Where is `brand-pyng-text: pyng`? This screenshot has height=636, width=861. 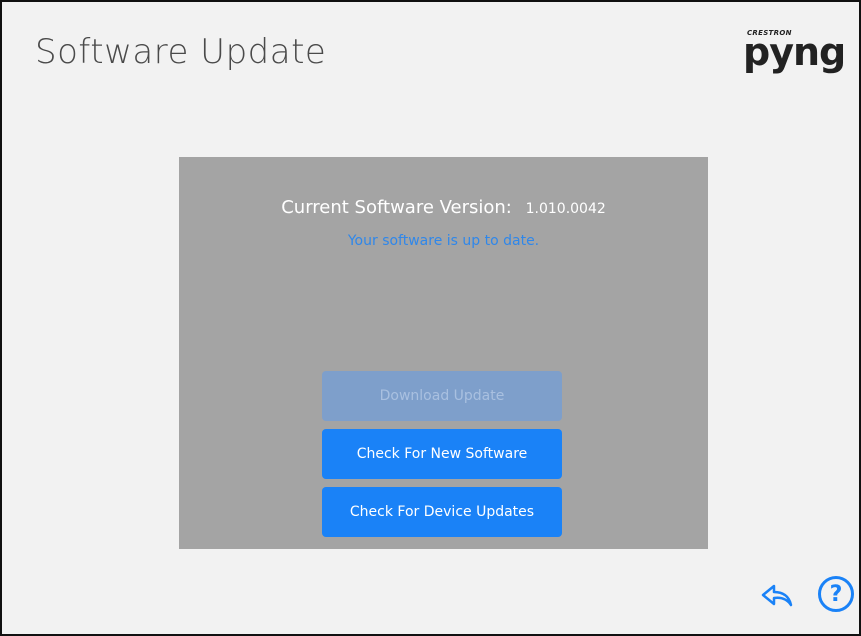
brand-pyng-text: pyng is located at coordinates (794, 52).